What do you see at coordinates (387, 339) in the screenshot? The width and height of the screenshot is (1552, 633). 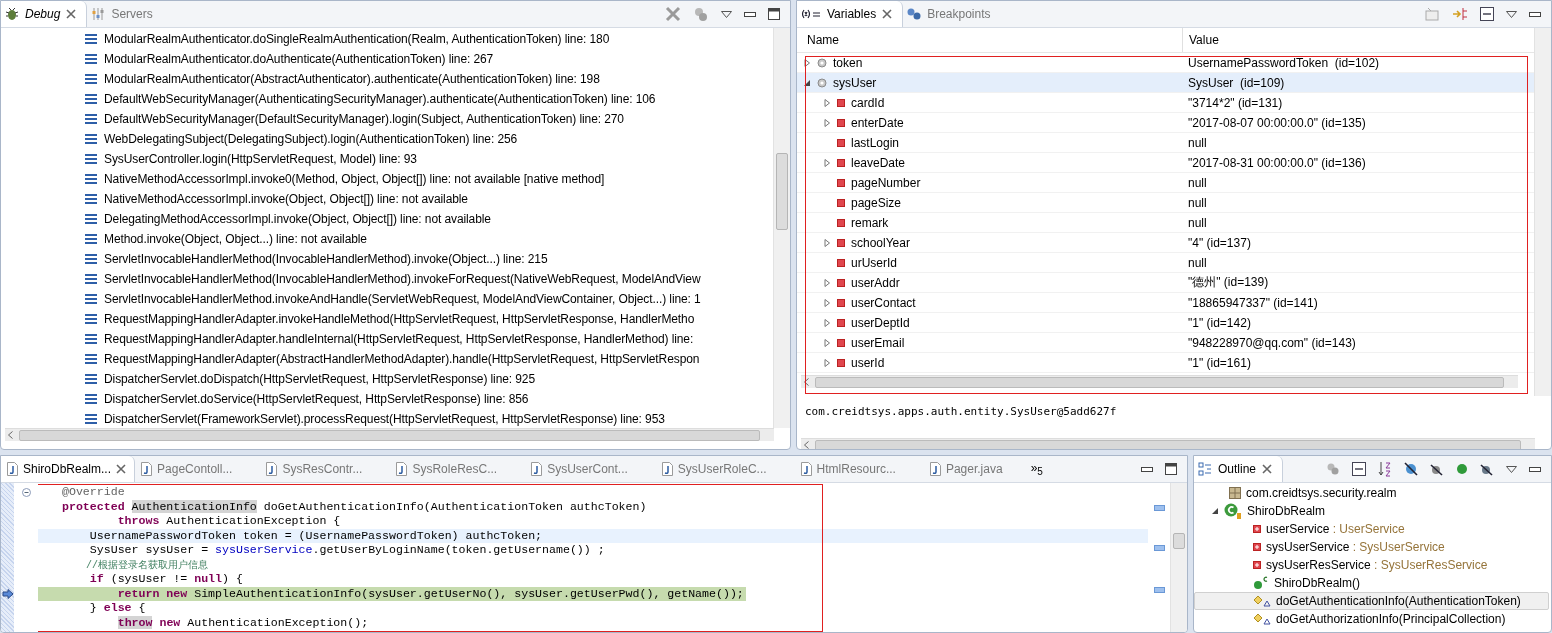 I see `stack-frame: RequestMappingHandlerAdapter.handleInternal(HttpServletRequest, HttpServletResponse, HandlerMethod) line:` at bounding box center [387, 339].